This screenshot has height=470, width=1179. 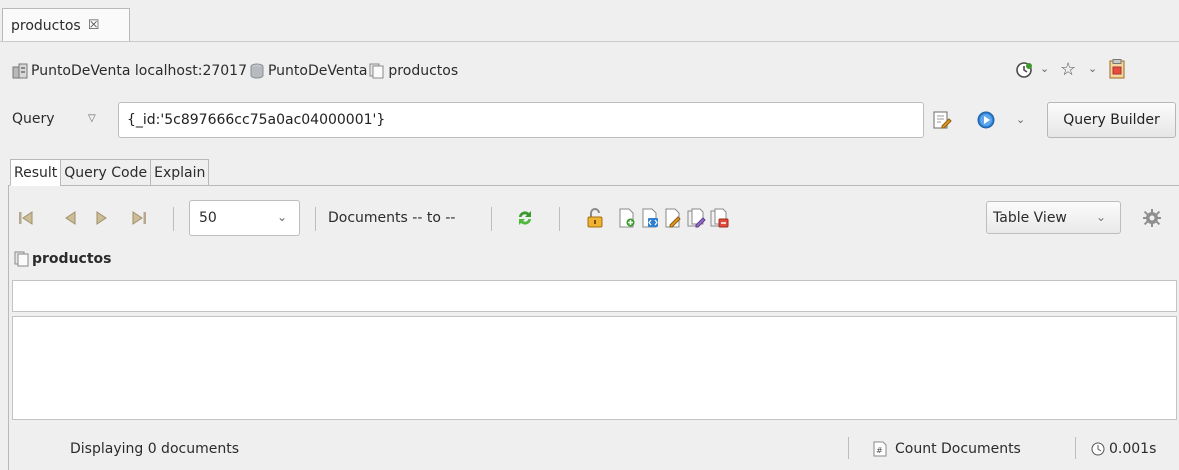 What do you see at coordinates (46, 25) in the screenshot?
I see `editor-tab-label: productos` at bounding box center [46, 25].